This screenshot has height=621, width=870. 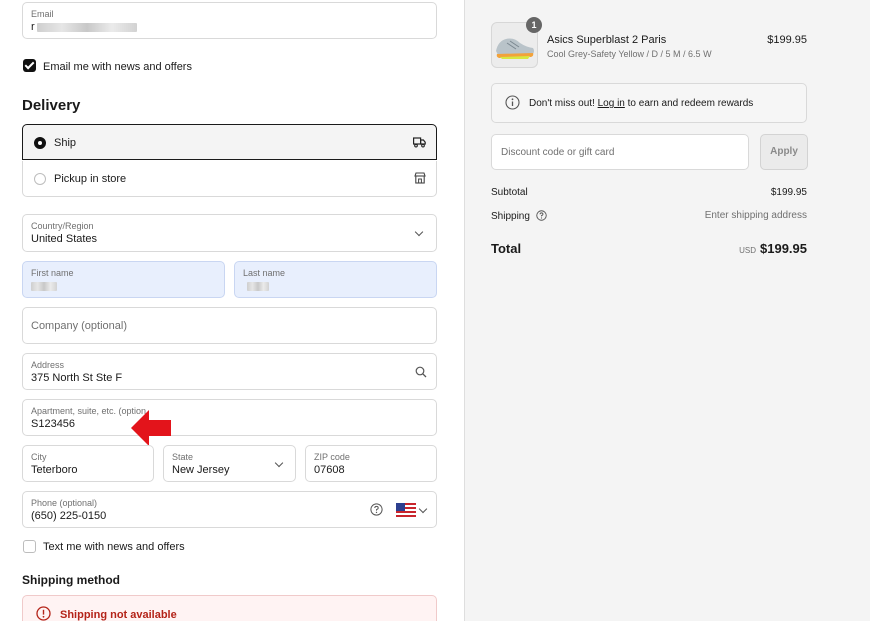 What do you see at coordinates (534, 25) in the screenshot?
I see `quantity-badge: 1` at bounding box center [534, 25].